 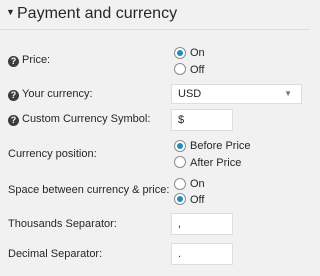 I want to click on currency-label-row: ? Your currency:, so click(x=50, y=94).